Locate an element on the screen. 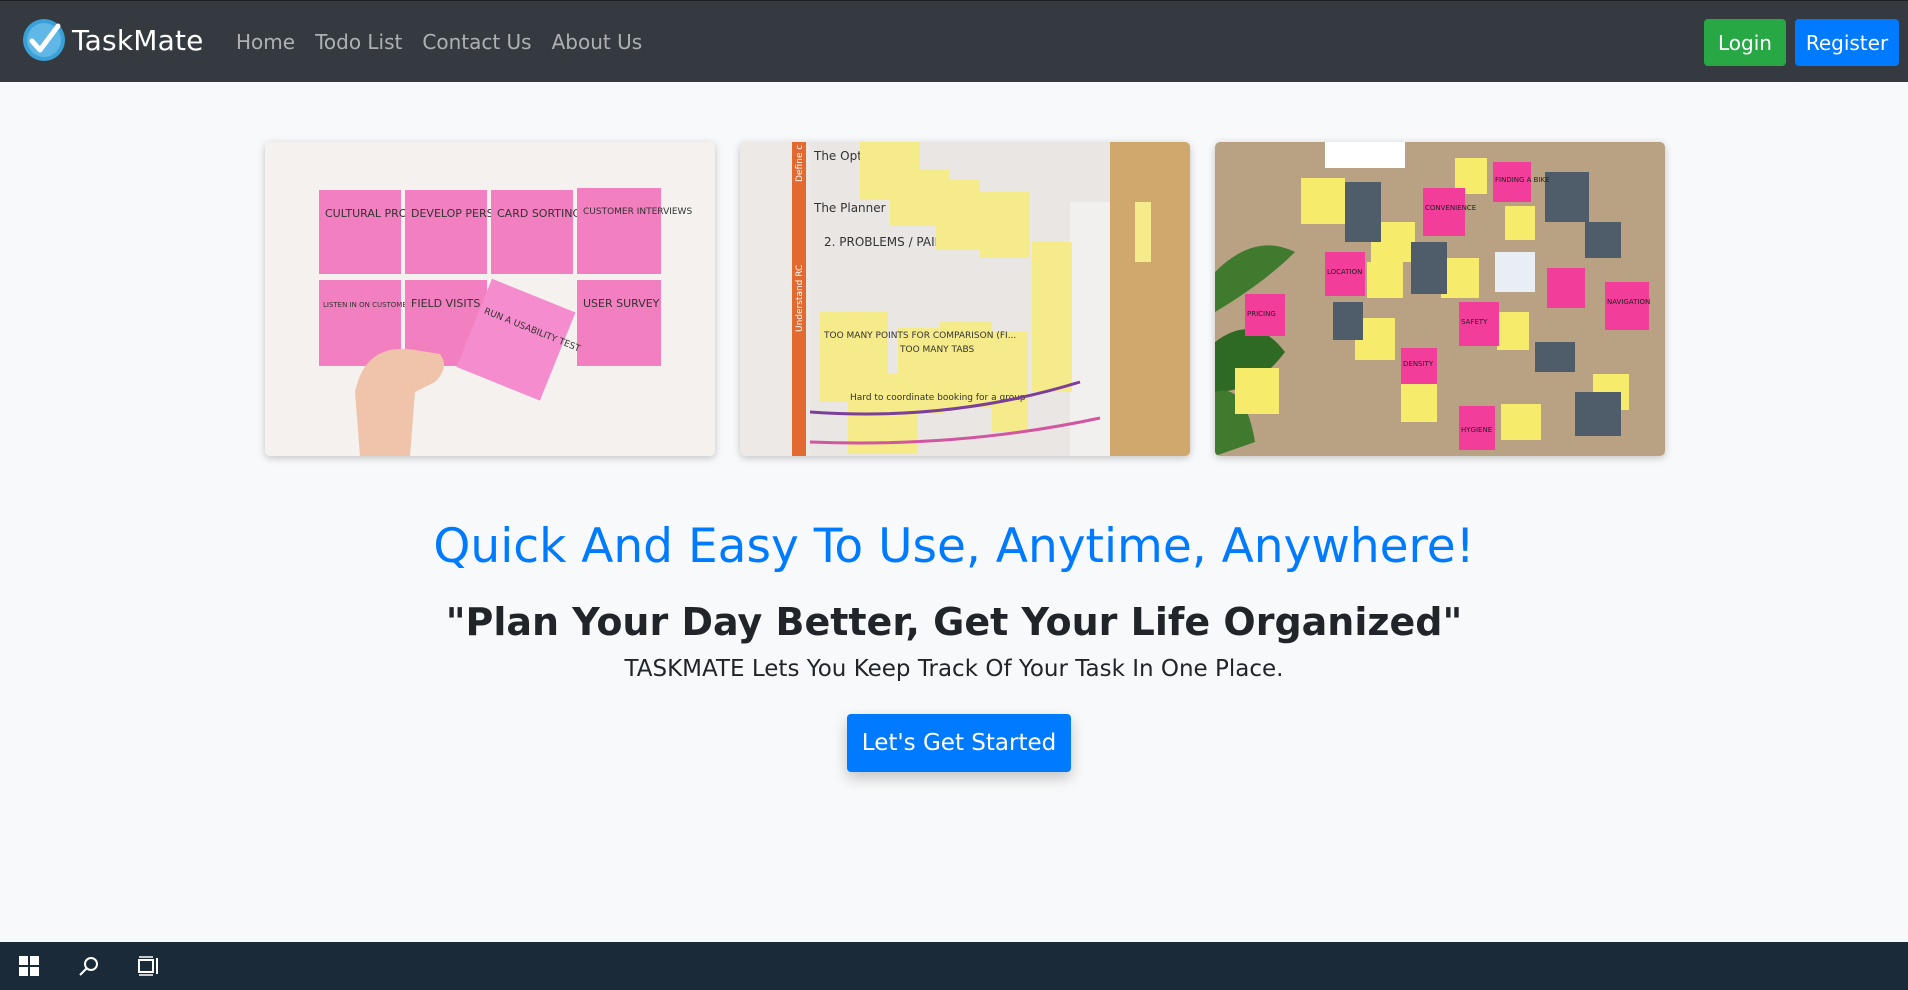 This screenshot has height=990, width=1908. nav-link-todo-list: Todo List is located at coordinates (358, 42).